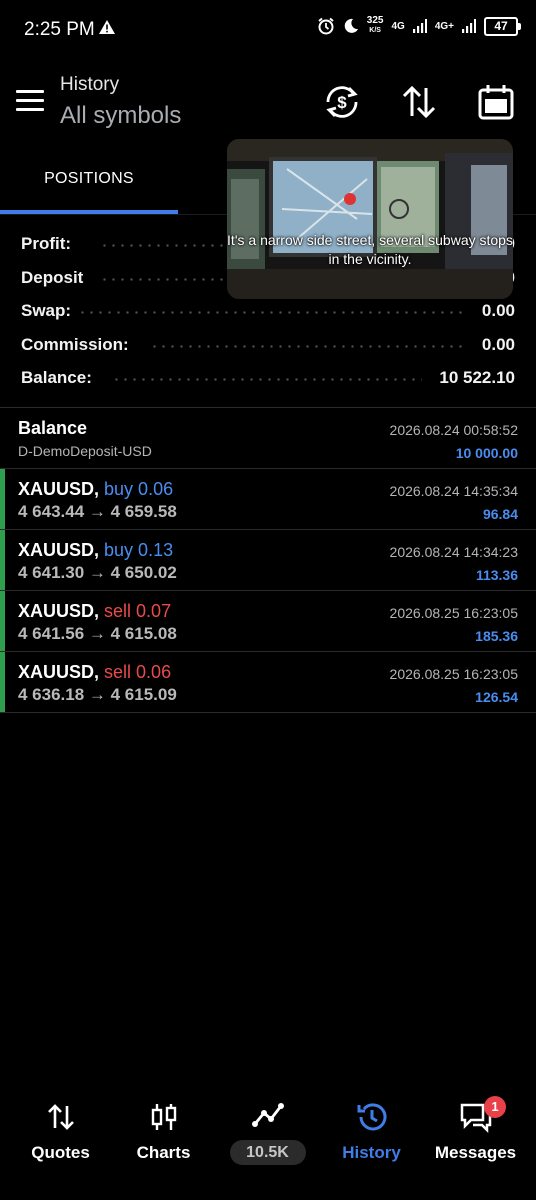 Image resolution: width=536 pixels, height=1200 pixels. Describe the element at coordinates (267, 1115) in the screenshot. I see `trend-line-icon` at that location.